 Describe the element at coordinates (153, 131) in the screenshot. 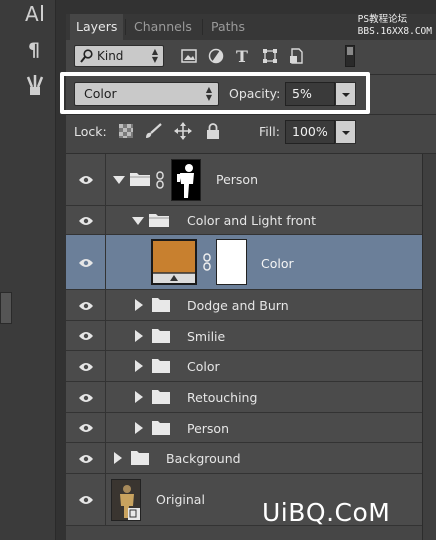

I see `lock-image-icon` at that location.